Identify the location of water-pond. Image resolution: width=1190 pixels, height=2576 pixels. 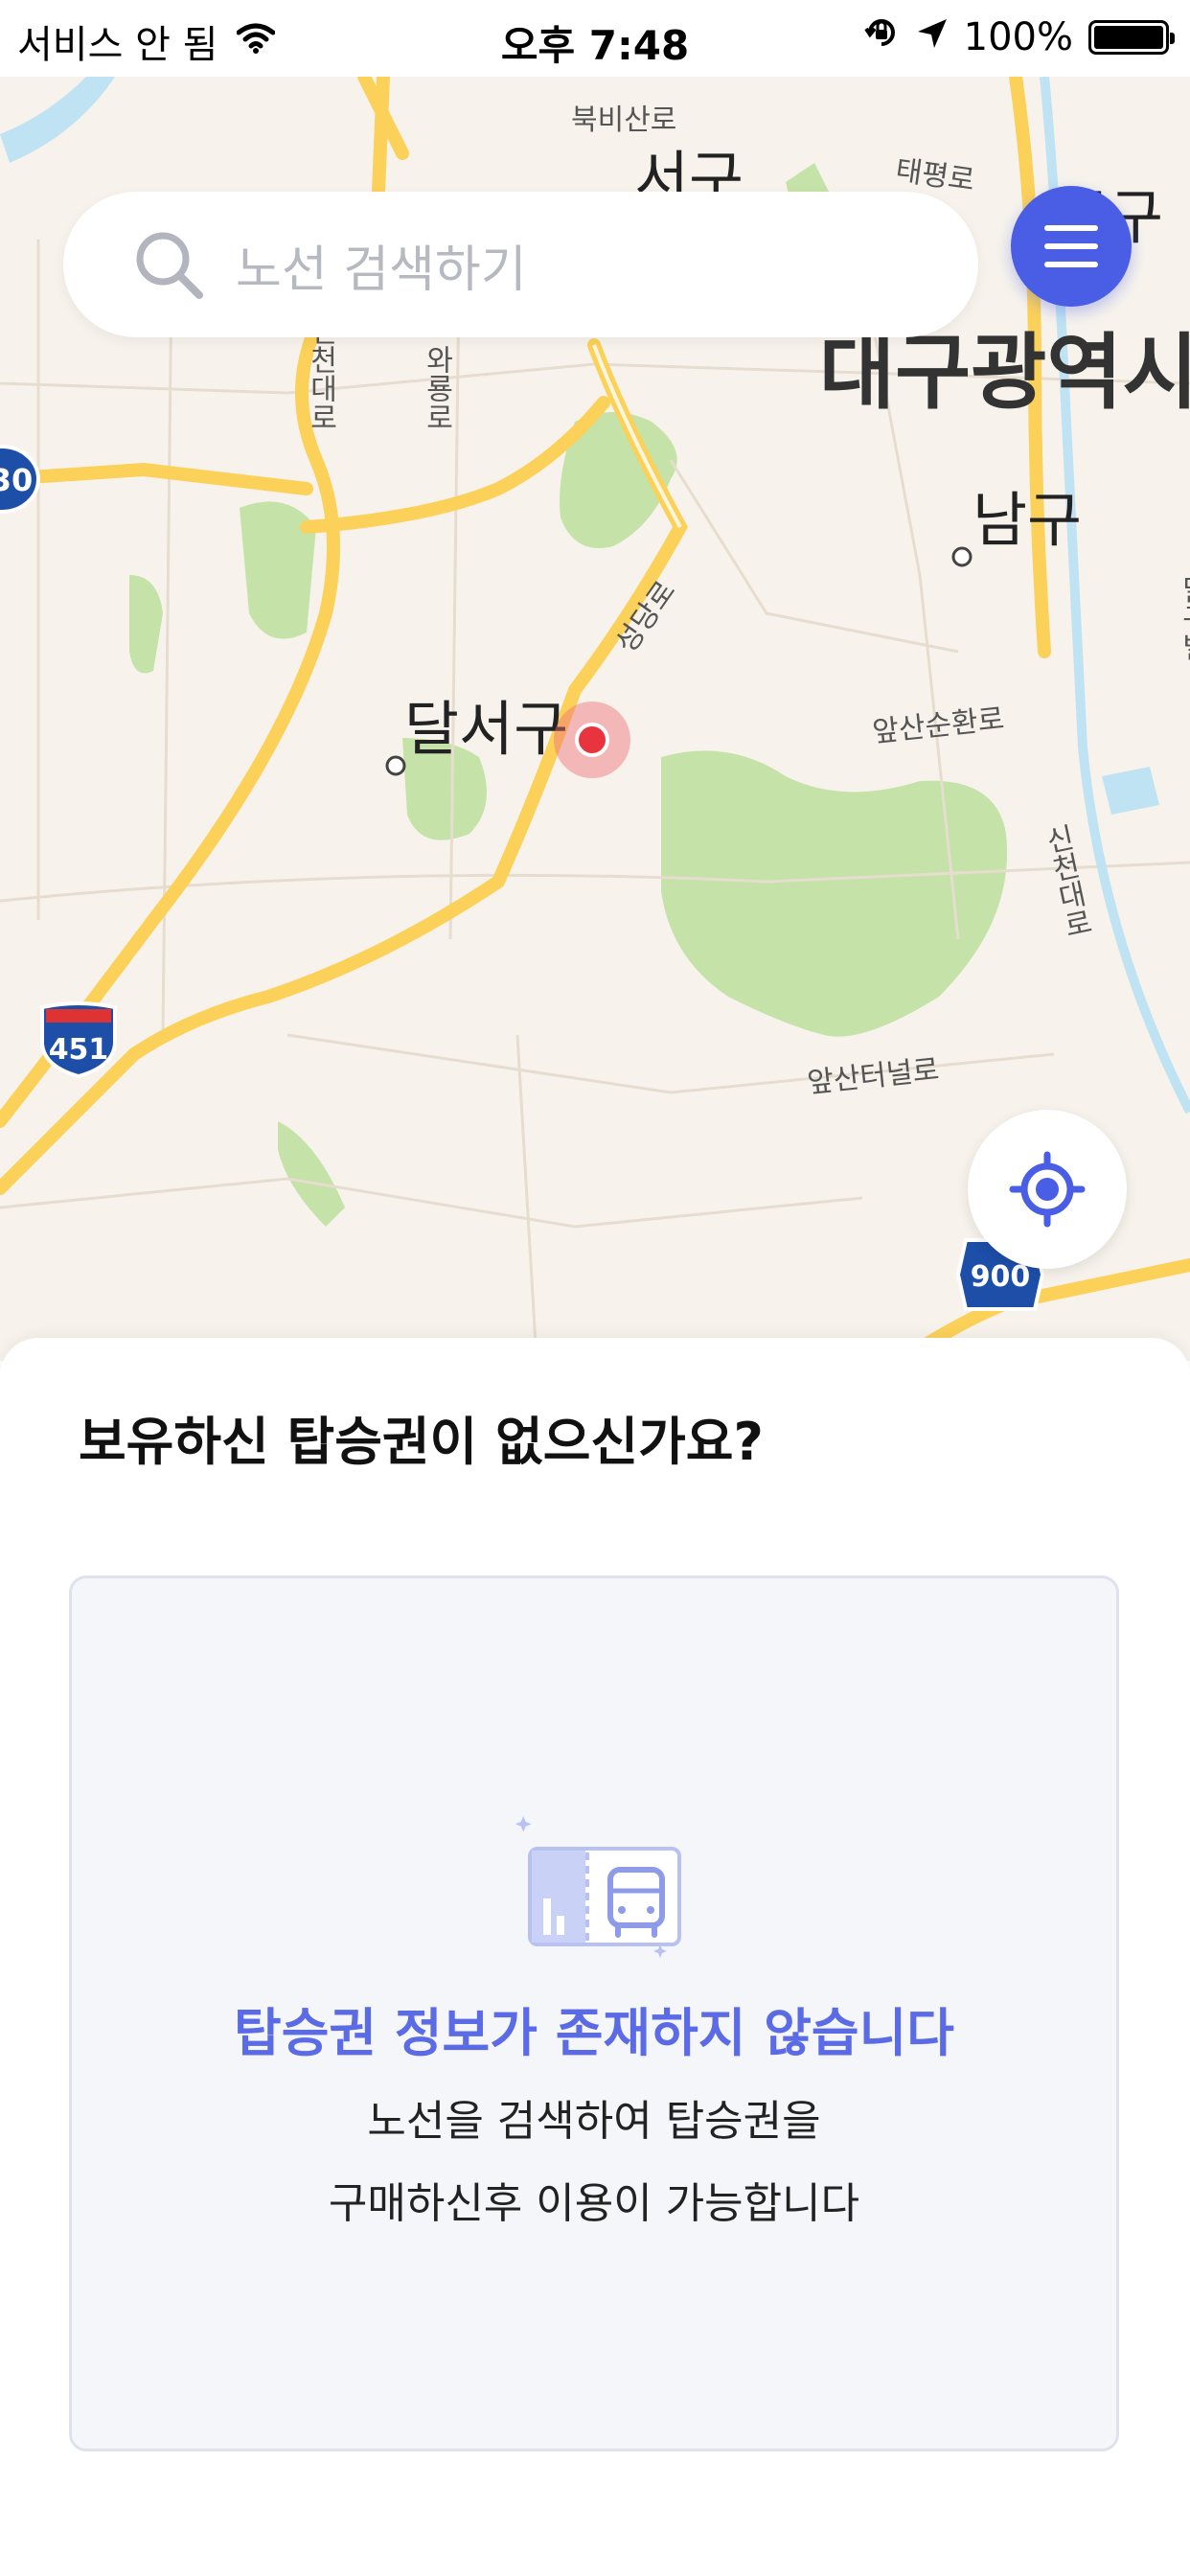
(1131, 791).